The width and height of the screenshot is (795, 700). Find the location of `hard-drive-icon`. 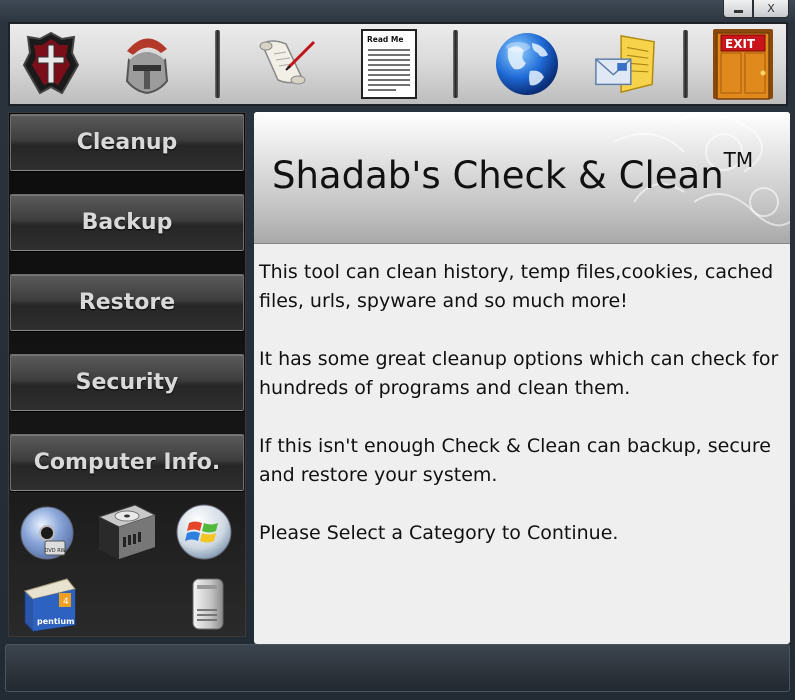

hard-drive-icon is located at coordinates (127, 531).